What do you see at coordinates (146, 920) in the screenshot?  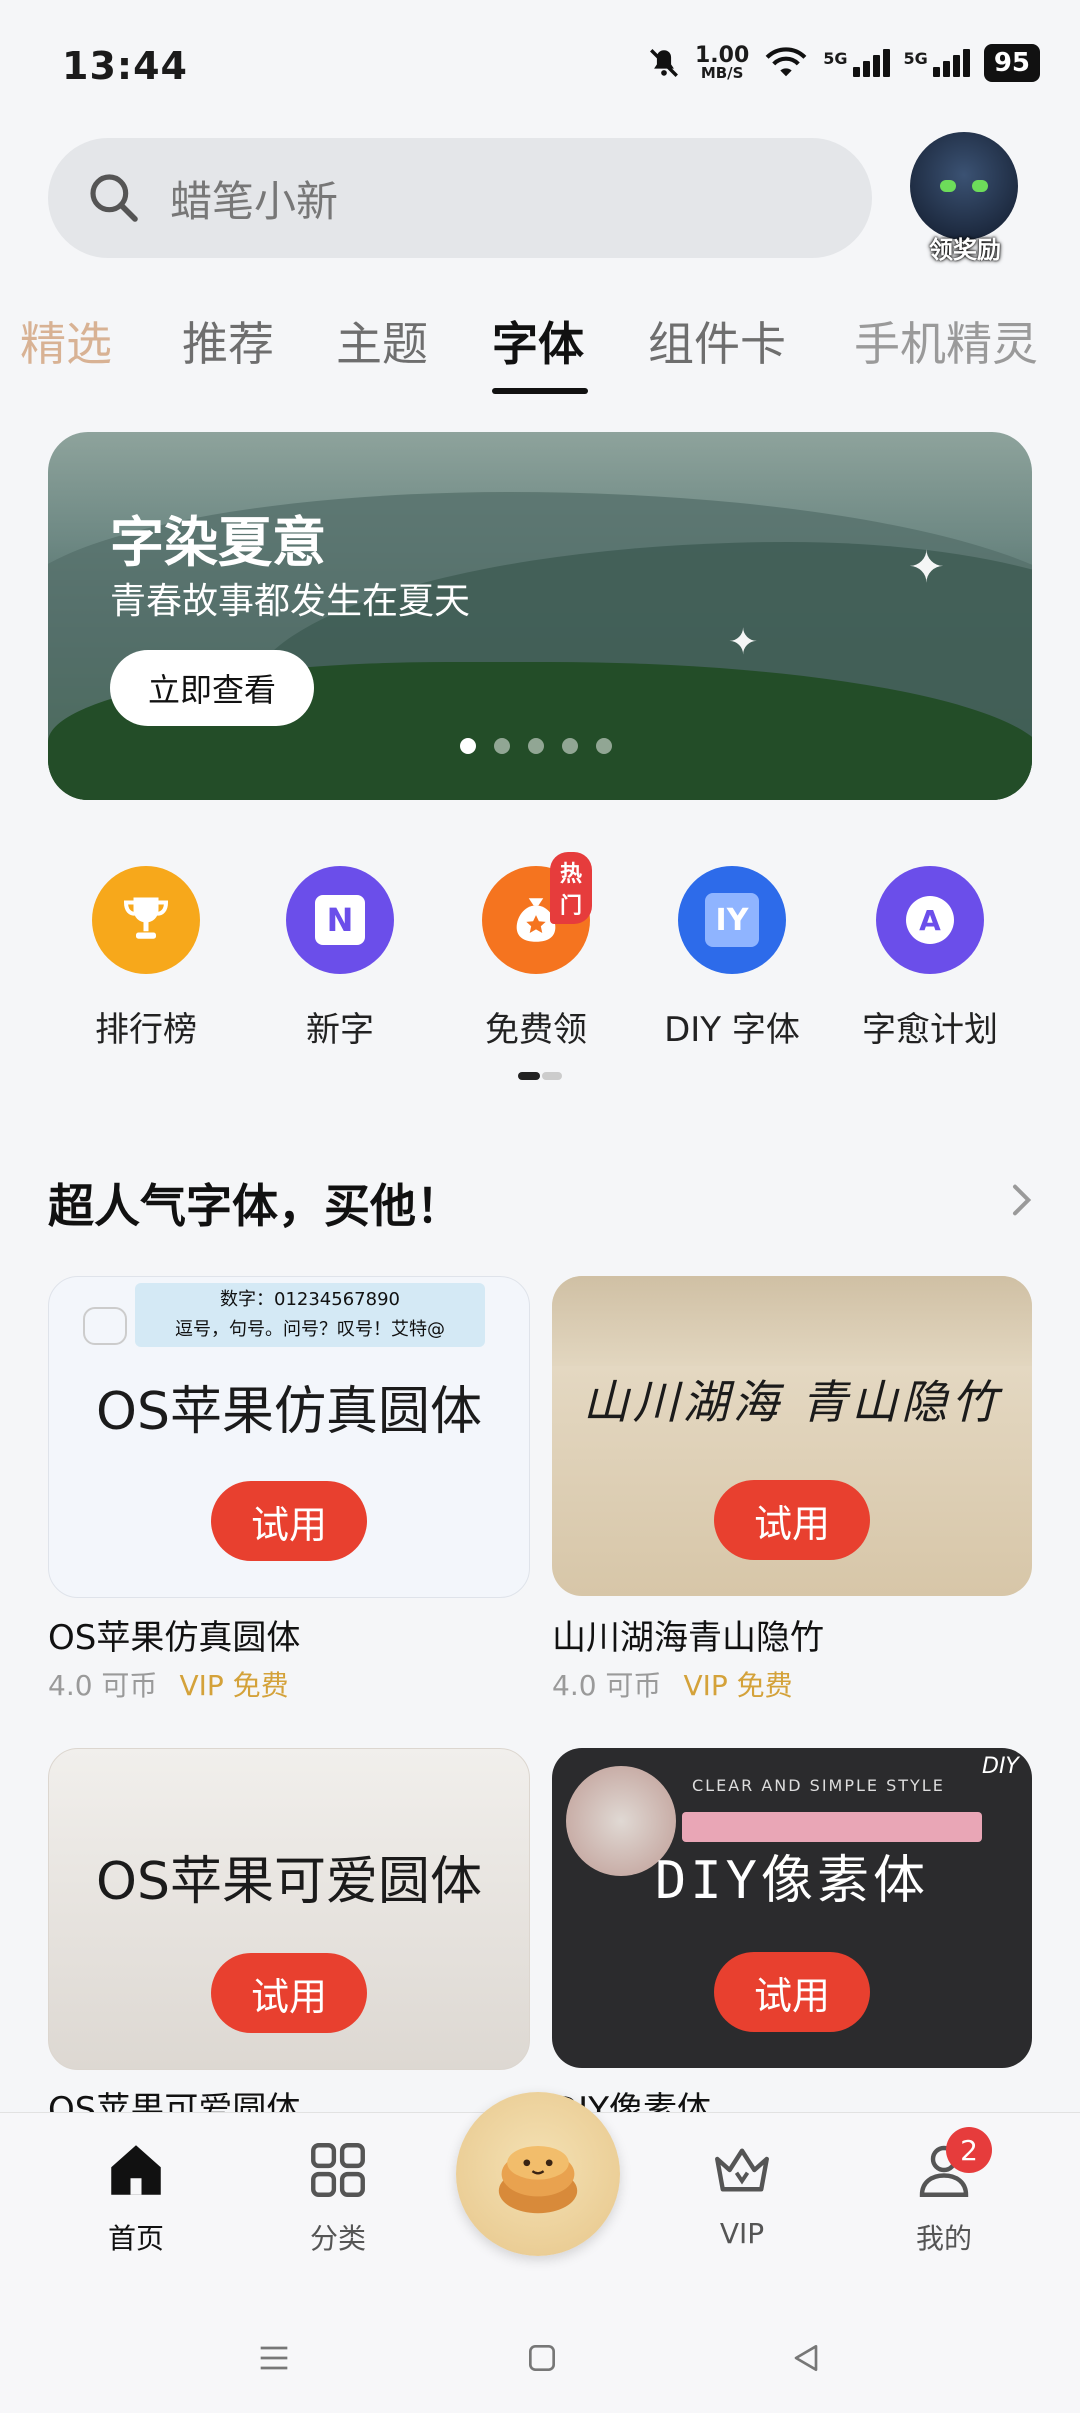 I see `trophy-icon` at bounding box center [146, 920].